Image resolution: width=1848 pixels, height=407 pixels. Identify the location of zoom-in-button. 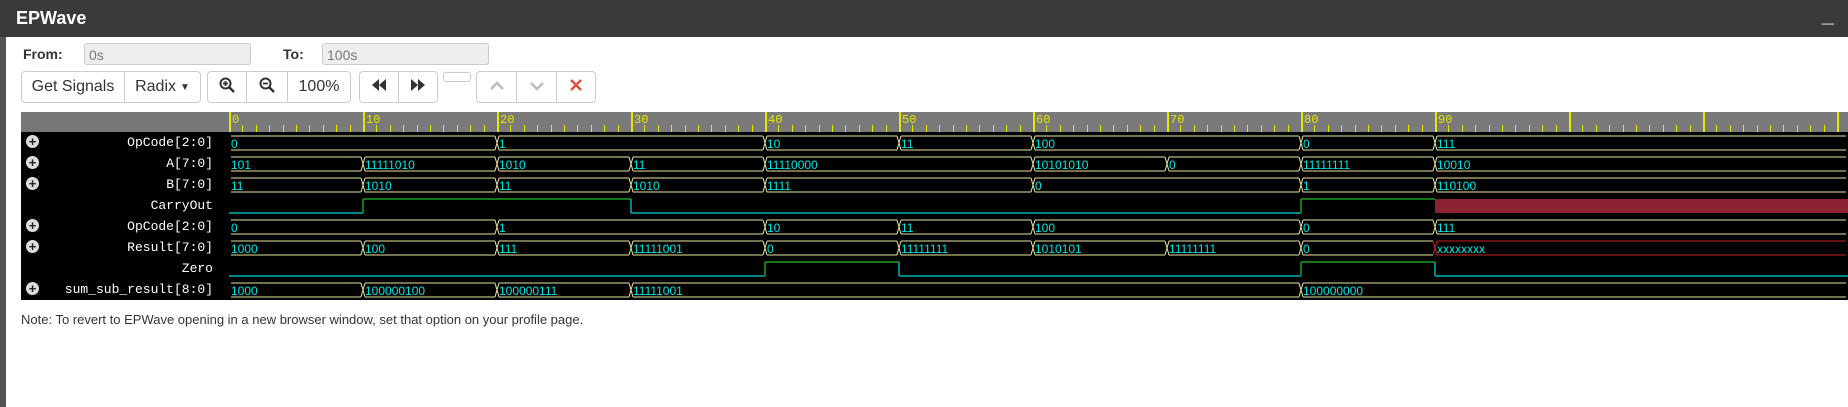
(227, 87).